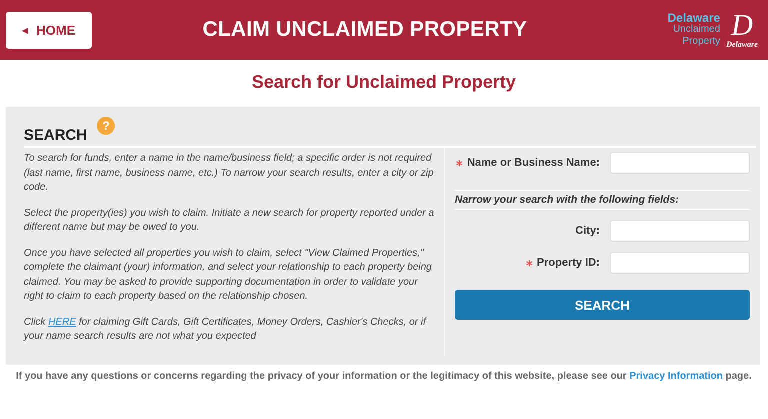  What do you see at coordinates (49, 30) in the screenshot?
I see `home-button: ◂ HOME` at bounding box center [49, 30].